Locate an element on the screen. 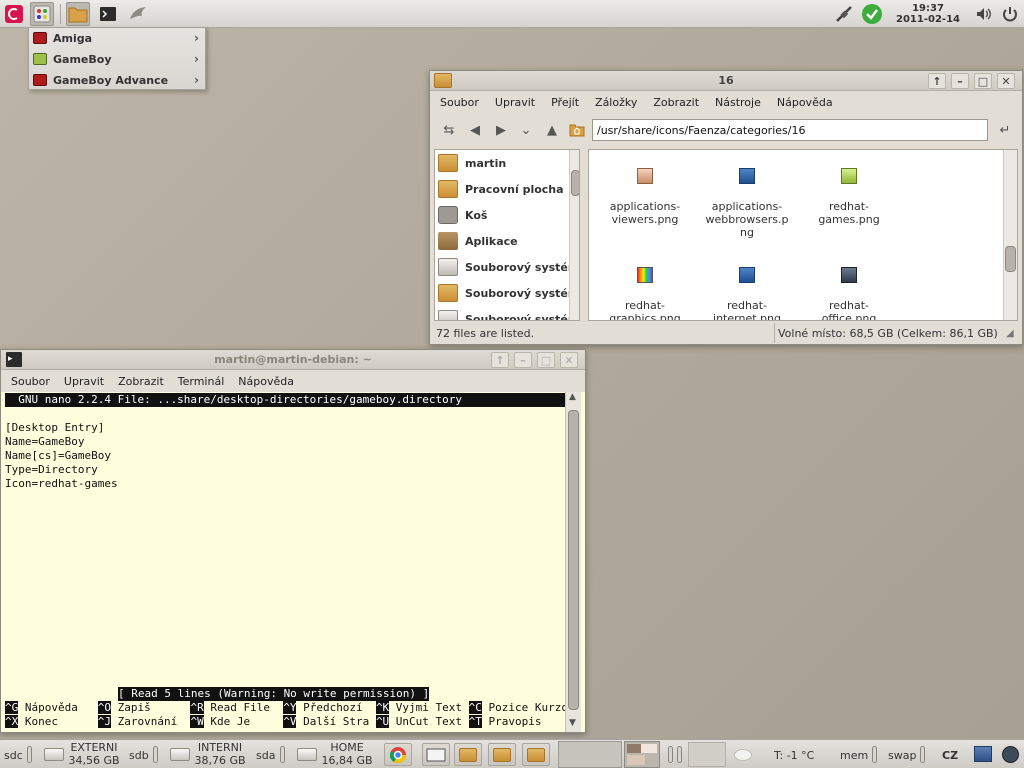 This screenshot has width=1024, height=768. sidebar-item-home: martin is located at coordinates (507, 163).